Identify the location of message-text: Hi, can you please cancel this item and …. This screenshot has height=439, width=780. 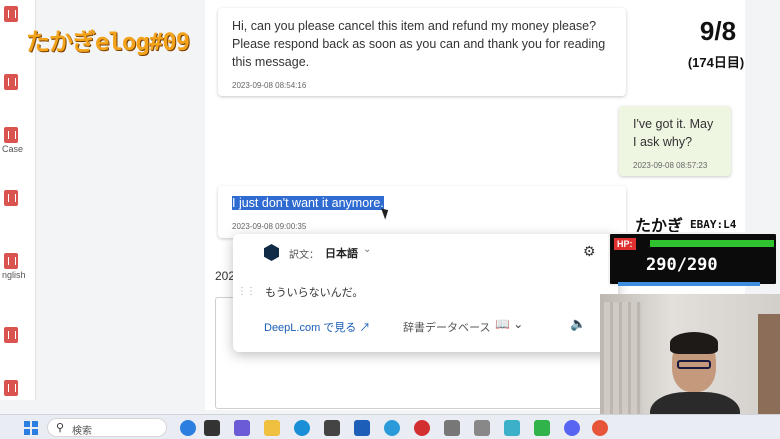
(419, 44).